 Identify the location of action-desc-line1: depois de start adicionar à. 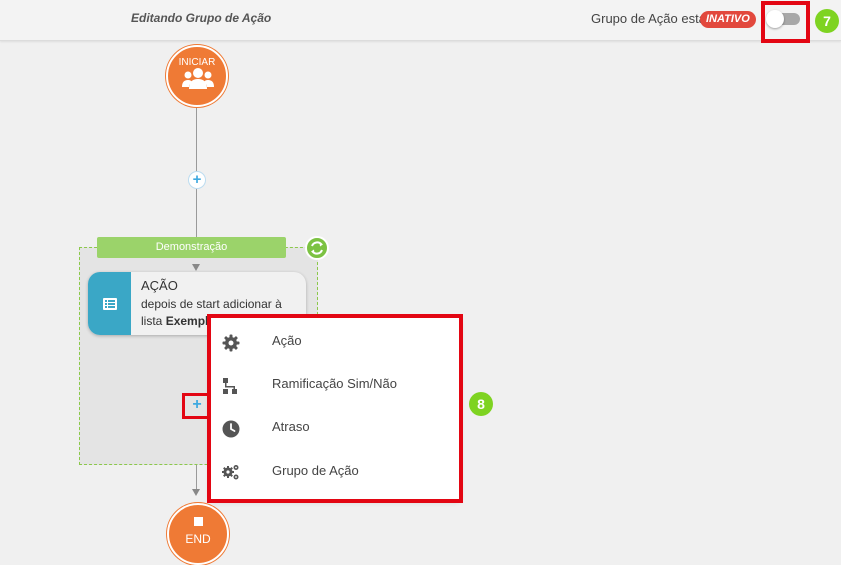
(211, 304).